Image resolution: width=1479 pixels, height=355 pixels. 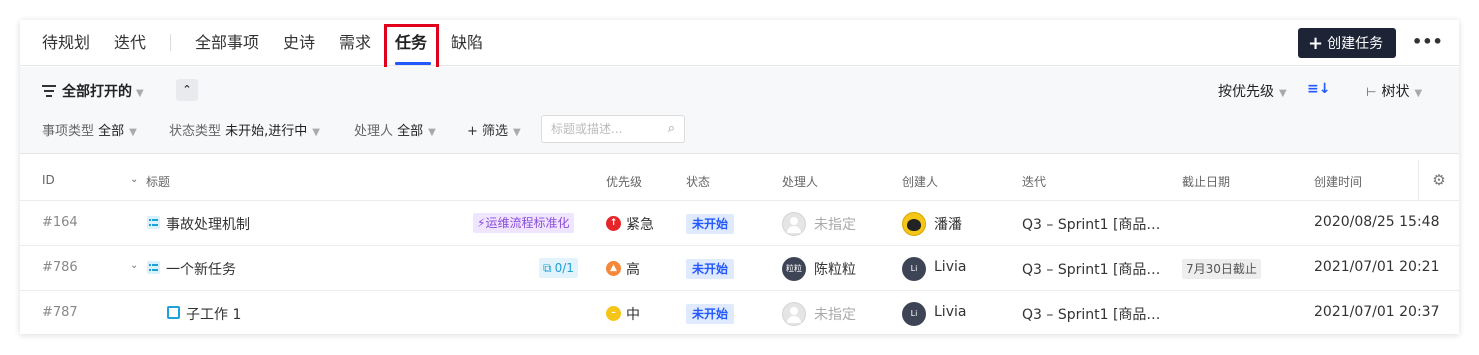 I want to click on tab-backlog: 待规划, so click(x=66, y=43).